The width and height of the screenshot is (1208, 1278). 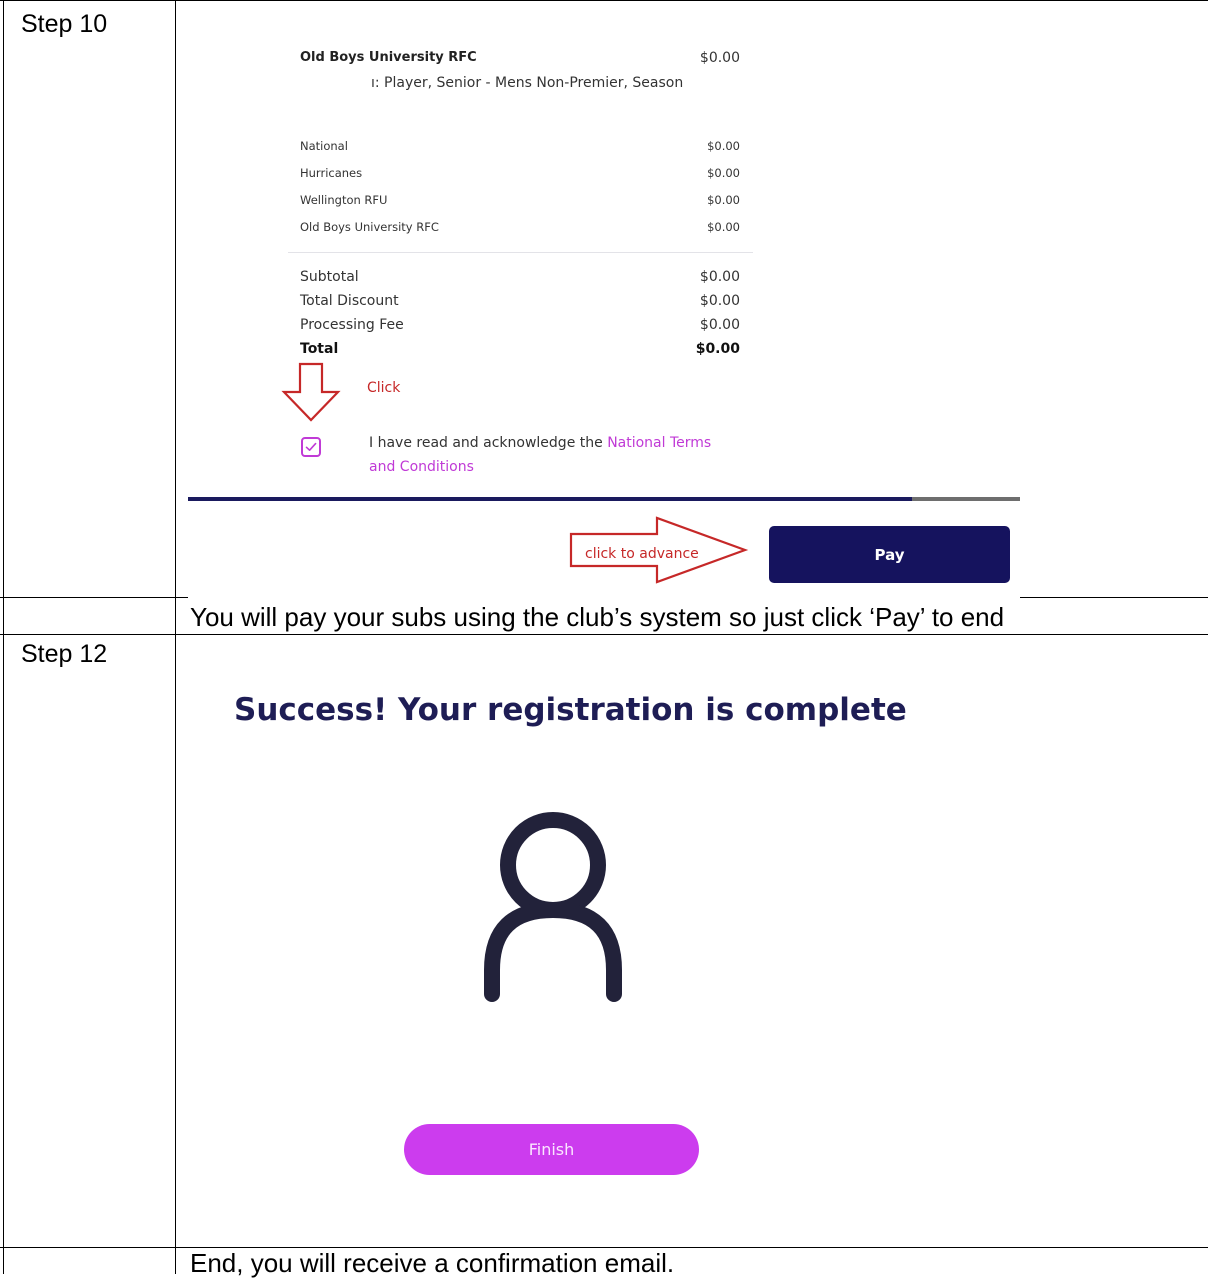 I want to click on click-annotation: Click, so click(x=384, y=388).